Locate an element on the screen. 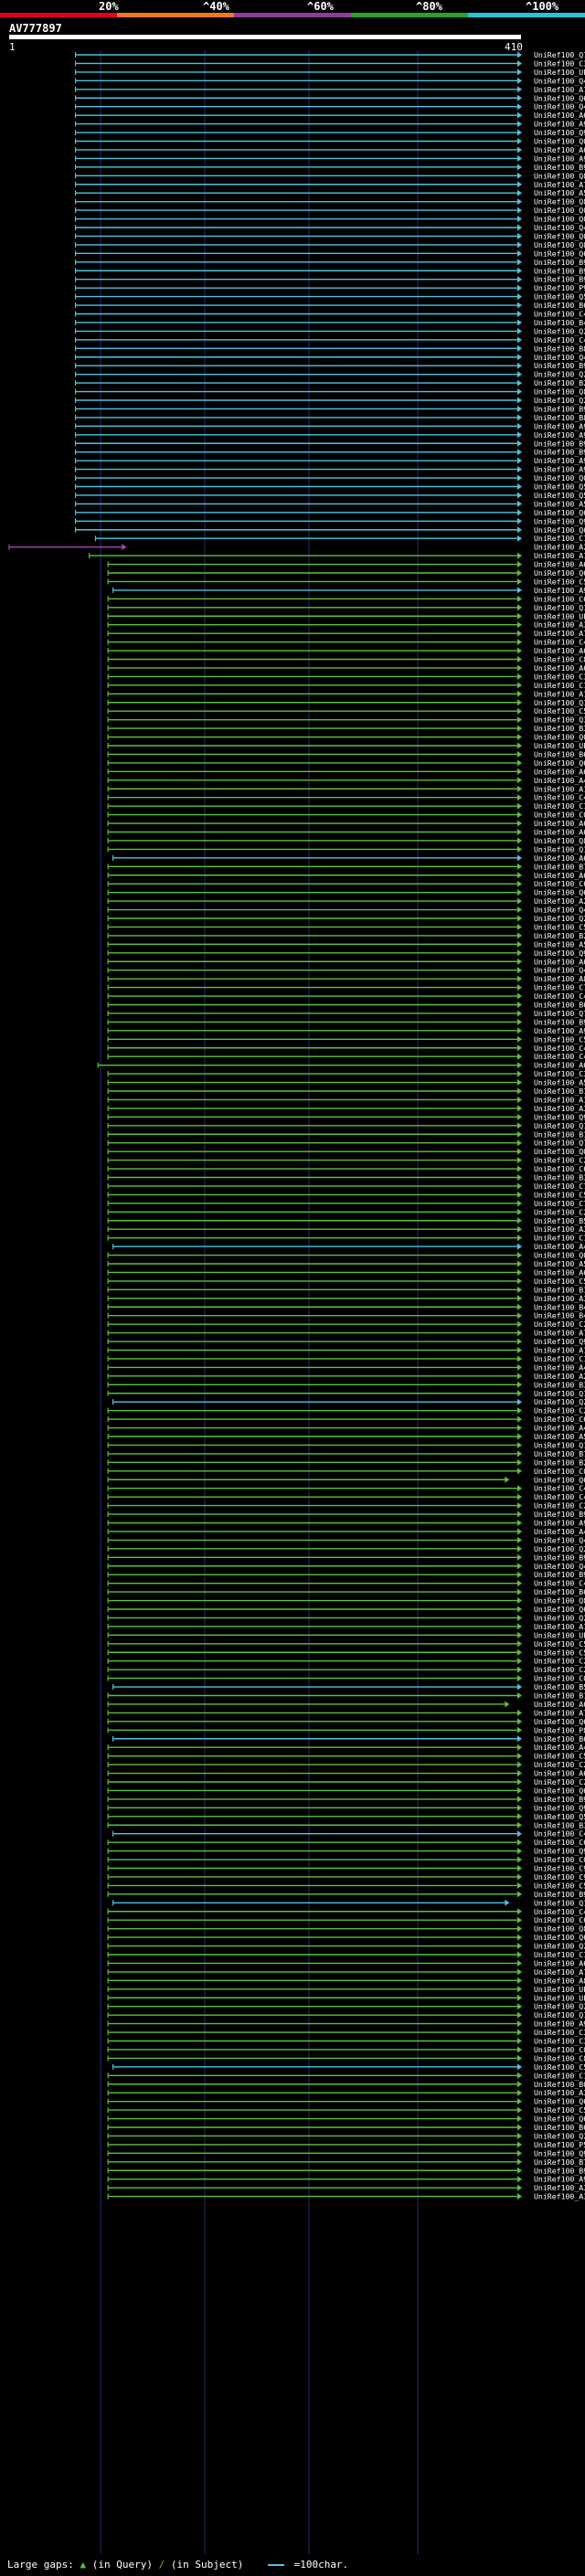  hit-row: UniRef100_A4JJS1 is located at coordinates (349, 1246).